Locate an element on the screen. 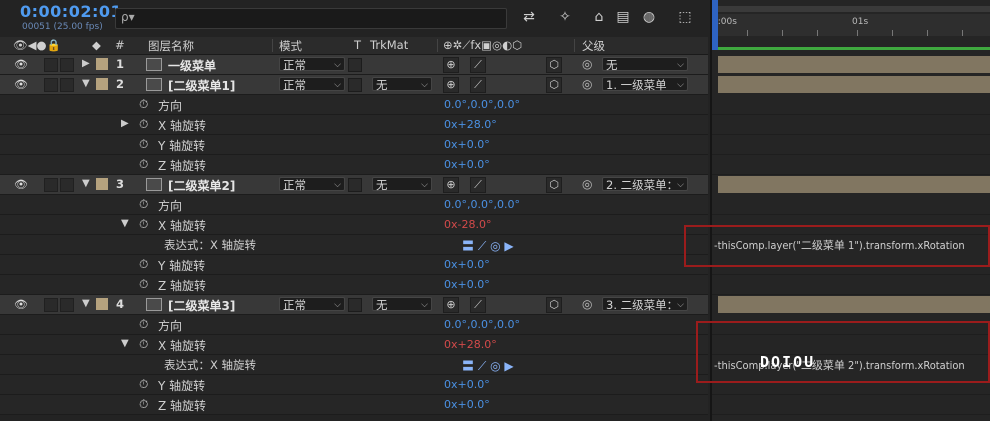  graph-editor-icon: ⬚ is located at coordinates (685, 17).